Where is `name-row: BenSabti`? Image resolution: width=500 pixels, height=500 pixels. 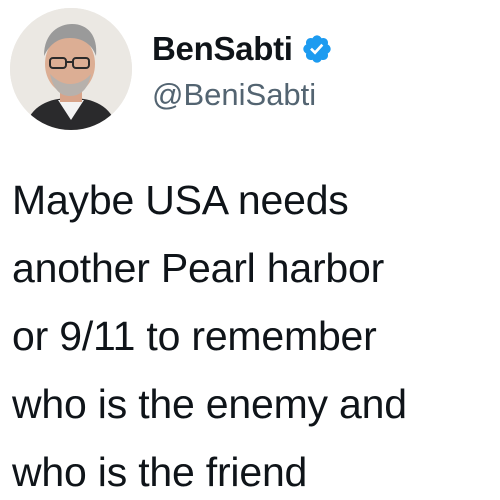 name-row: BenSabti is located at coordinates (242, 49).